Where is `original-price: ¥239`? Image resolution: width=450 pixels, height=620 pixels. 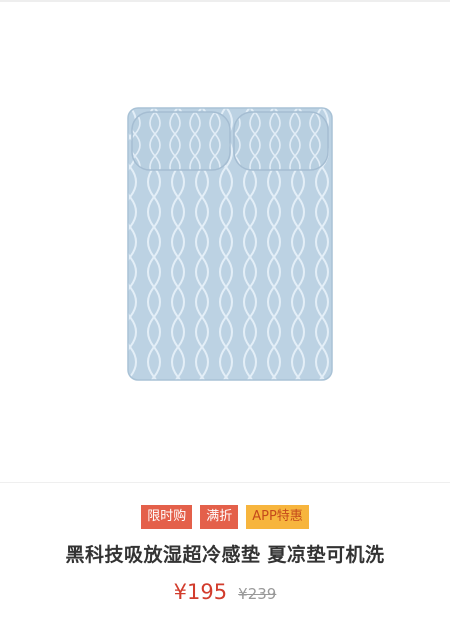 original-price: ¥239 is located at coordinates (257, 594).